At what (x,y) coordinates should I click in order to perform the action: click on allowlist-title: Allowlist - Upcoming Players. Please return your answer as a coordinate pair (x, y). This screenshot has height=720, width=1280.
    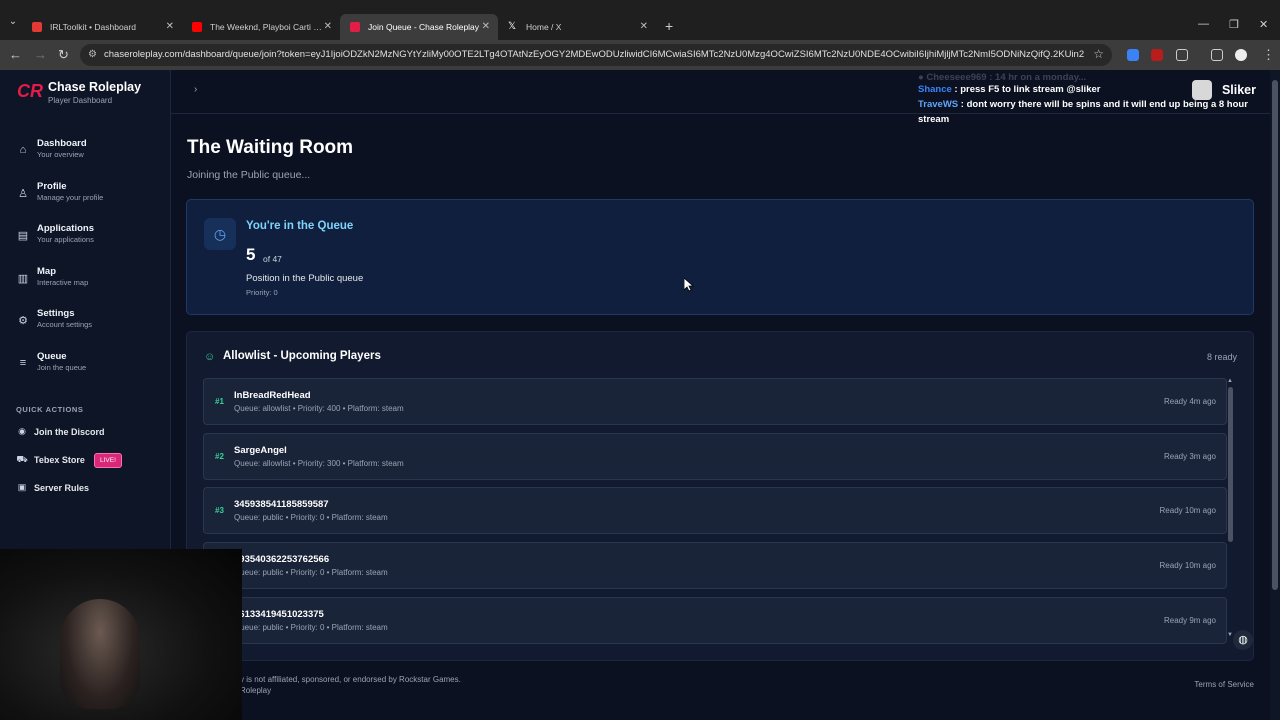
    Looking at the image, I should click on (302, 356).